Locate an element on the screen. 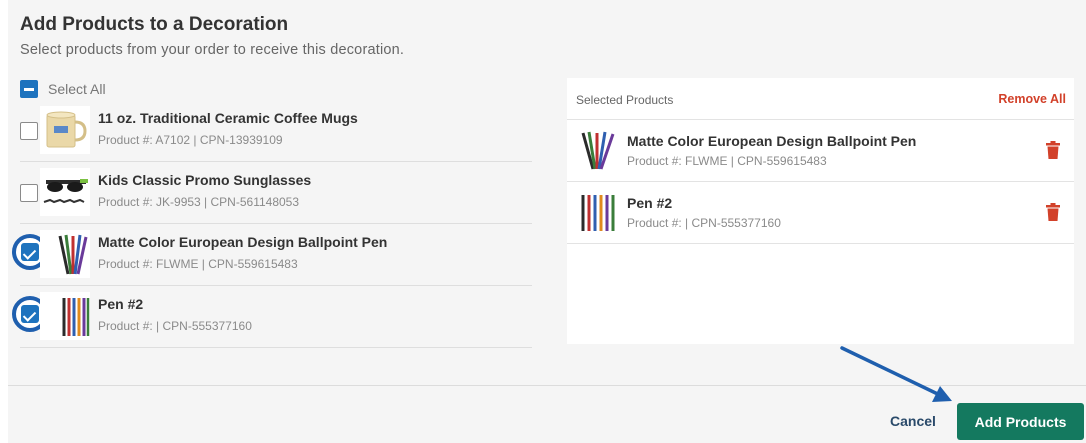 This screenshot has height=443, width=1086. selected-product-meta: Product #: | CPN-555377160 is located at coordinates (704, 223).